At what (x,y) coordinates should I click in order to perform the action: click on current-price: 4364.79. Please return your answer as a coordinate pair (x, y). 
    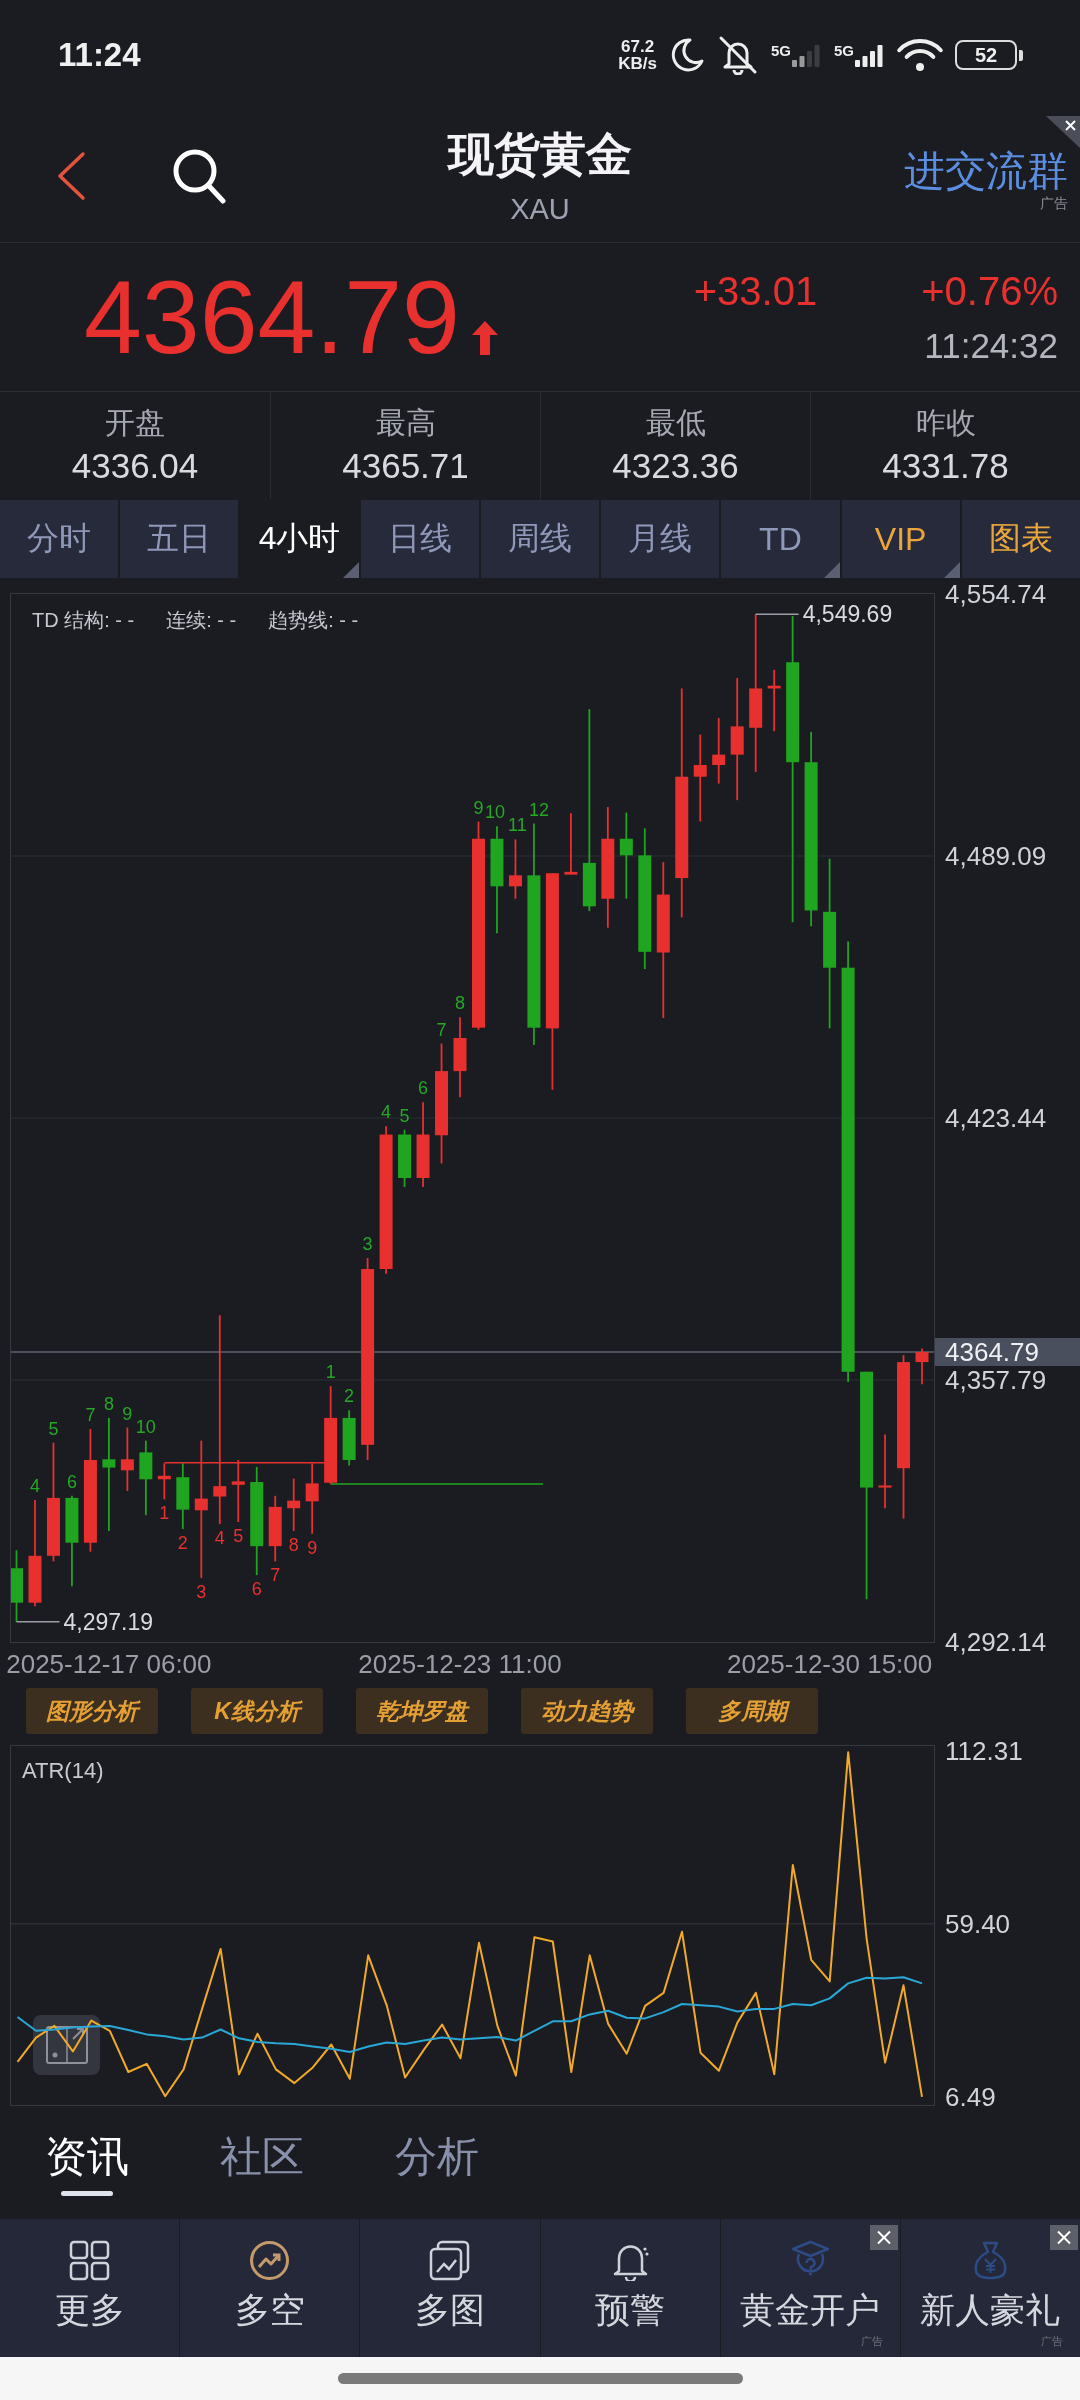
    Looking at the image, I should click on (272, 317).